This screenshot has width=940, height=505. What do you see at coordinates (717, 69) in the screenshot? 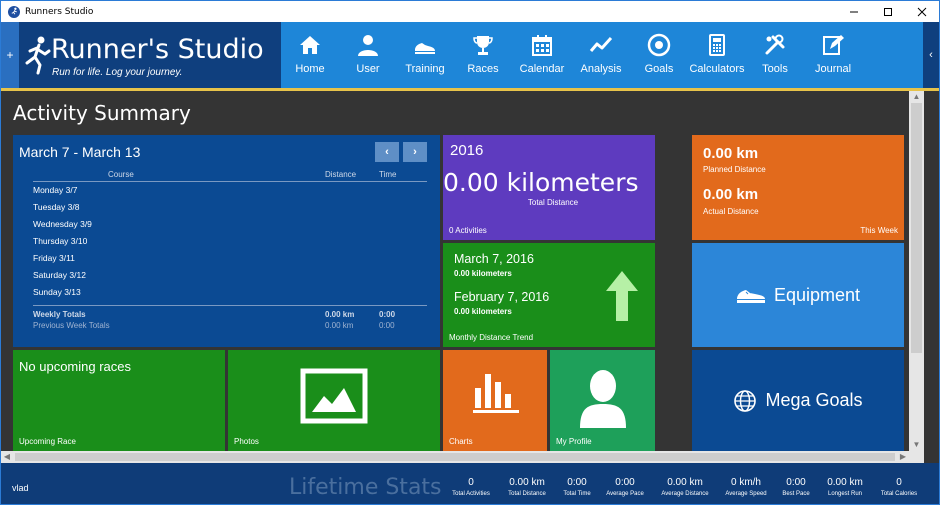
I see `nav-label: Calculators` at bounding box center [717, 69].